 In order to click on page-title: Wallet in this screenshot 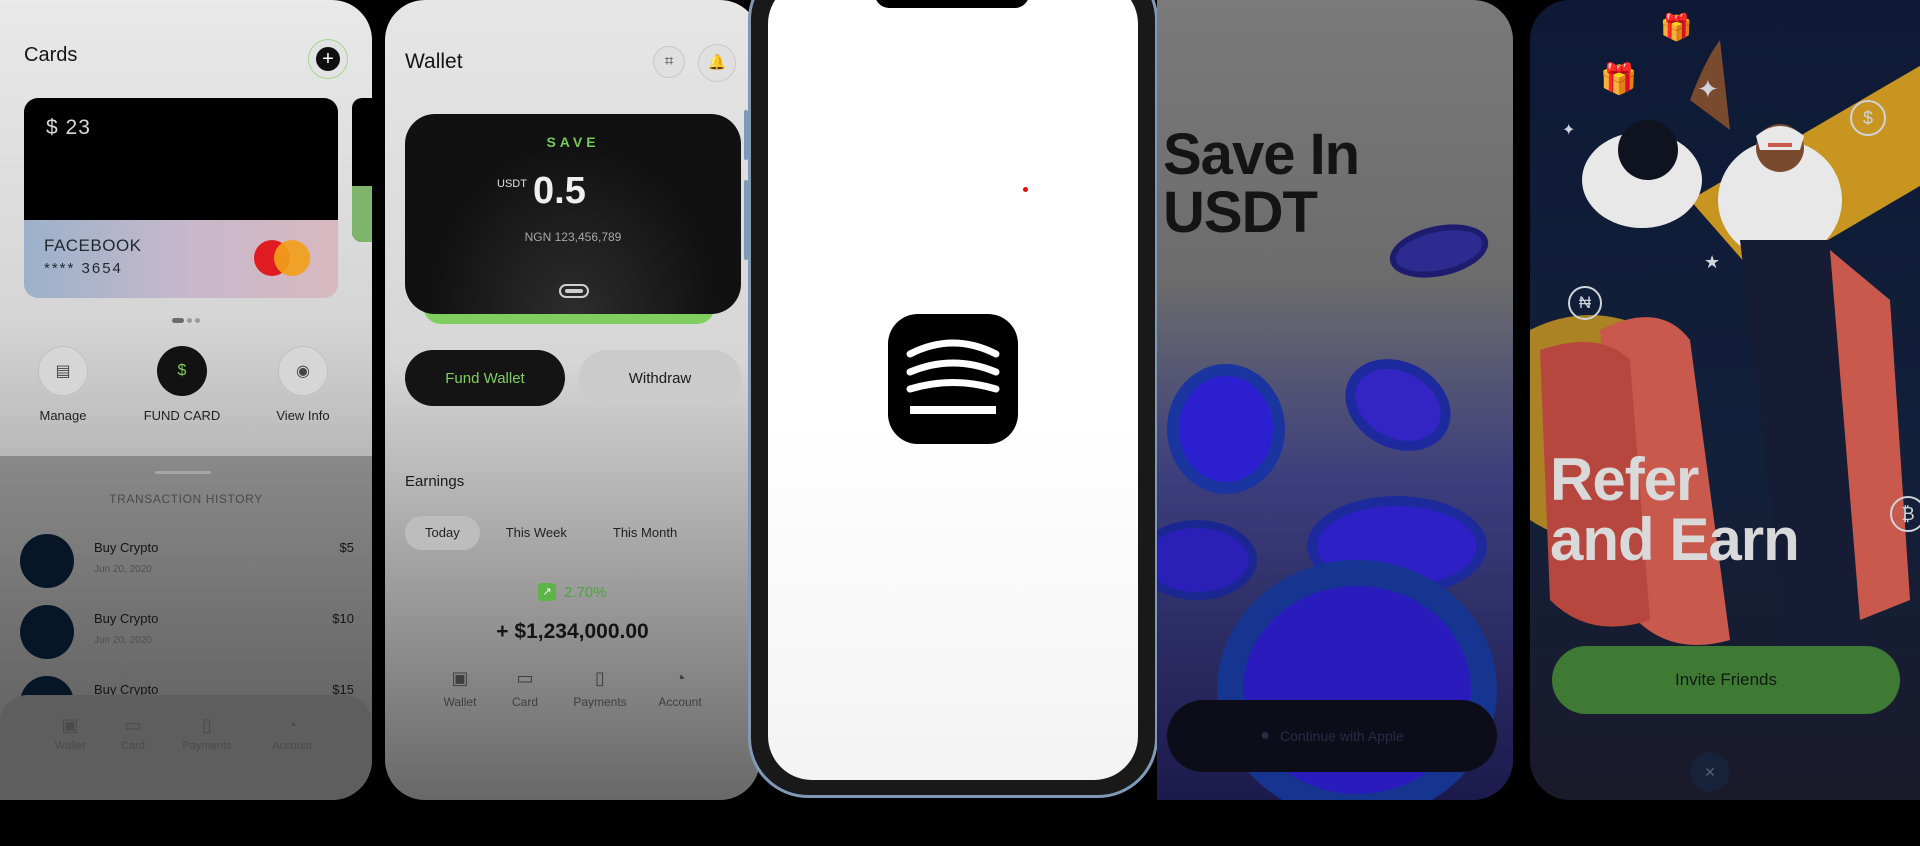, I will do `click(434, 61)`.